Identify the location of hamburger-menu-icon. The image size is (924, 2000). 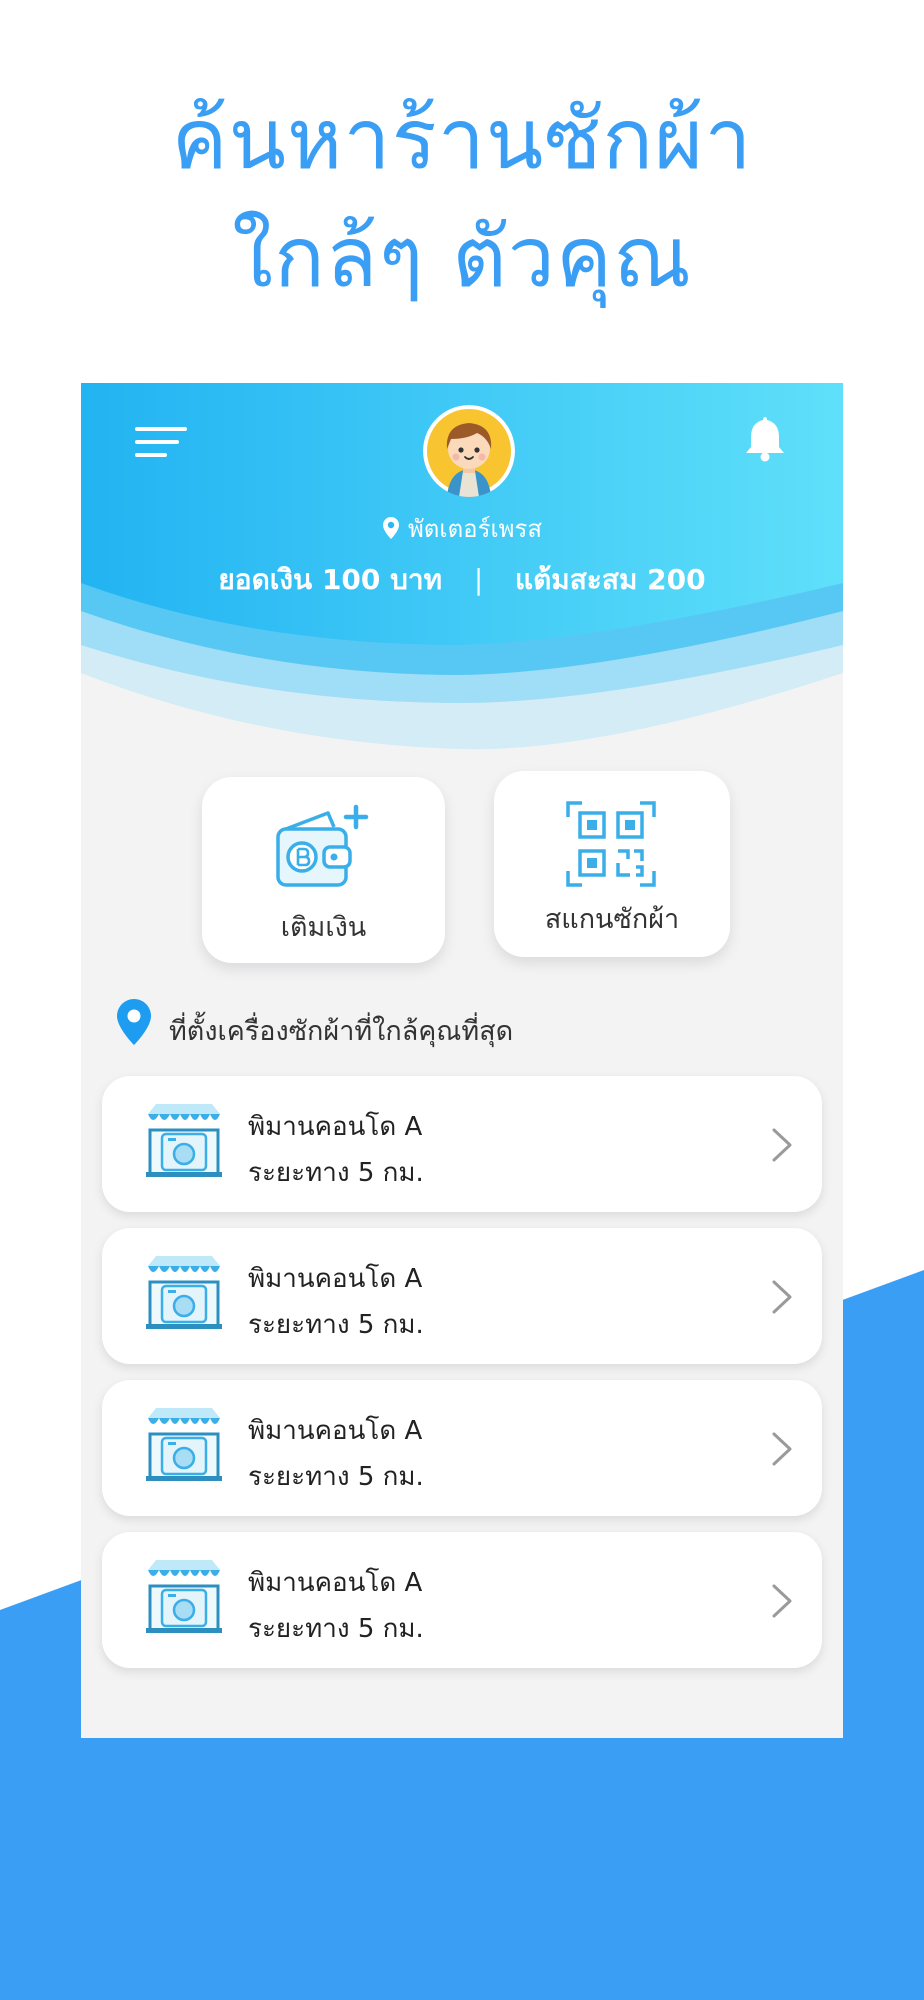
(162, 442).